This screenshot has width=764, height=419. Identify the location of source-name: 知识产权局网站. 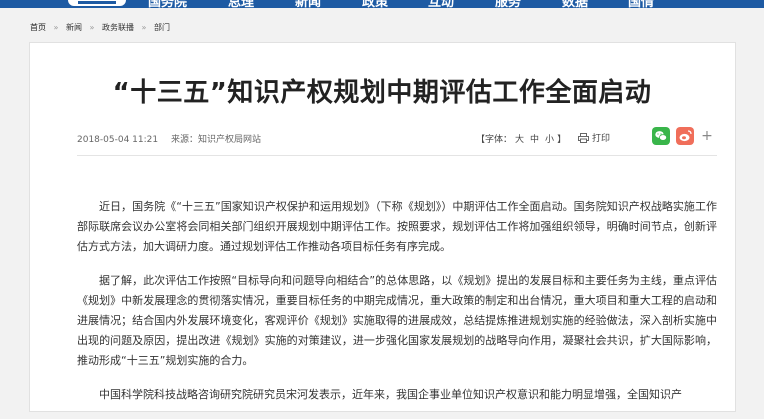
(230, 140).